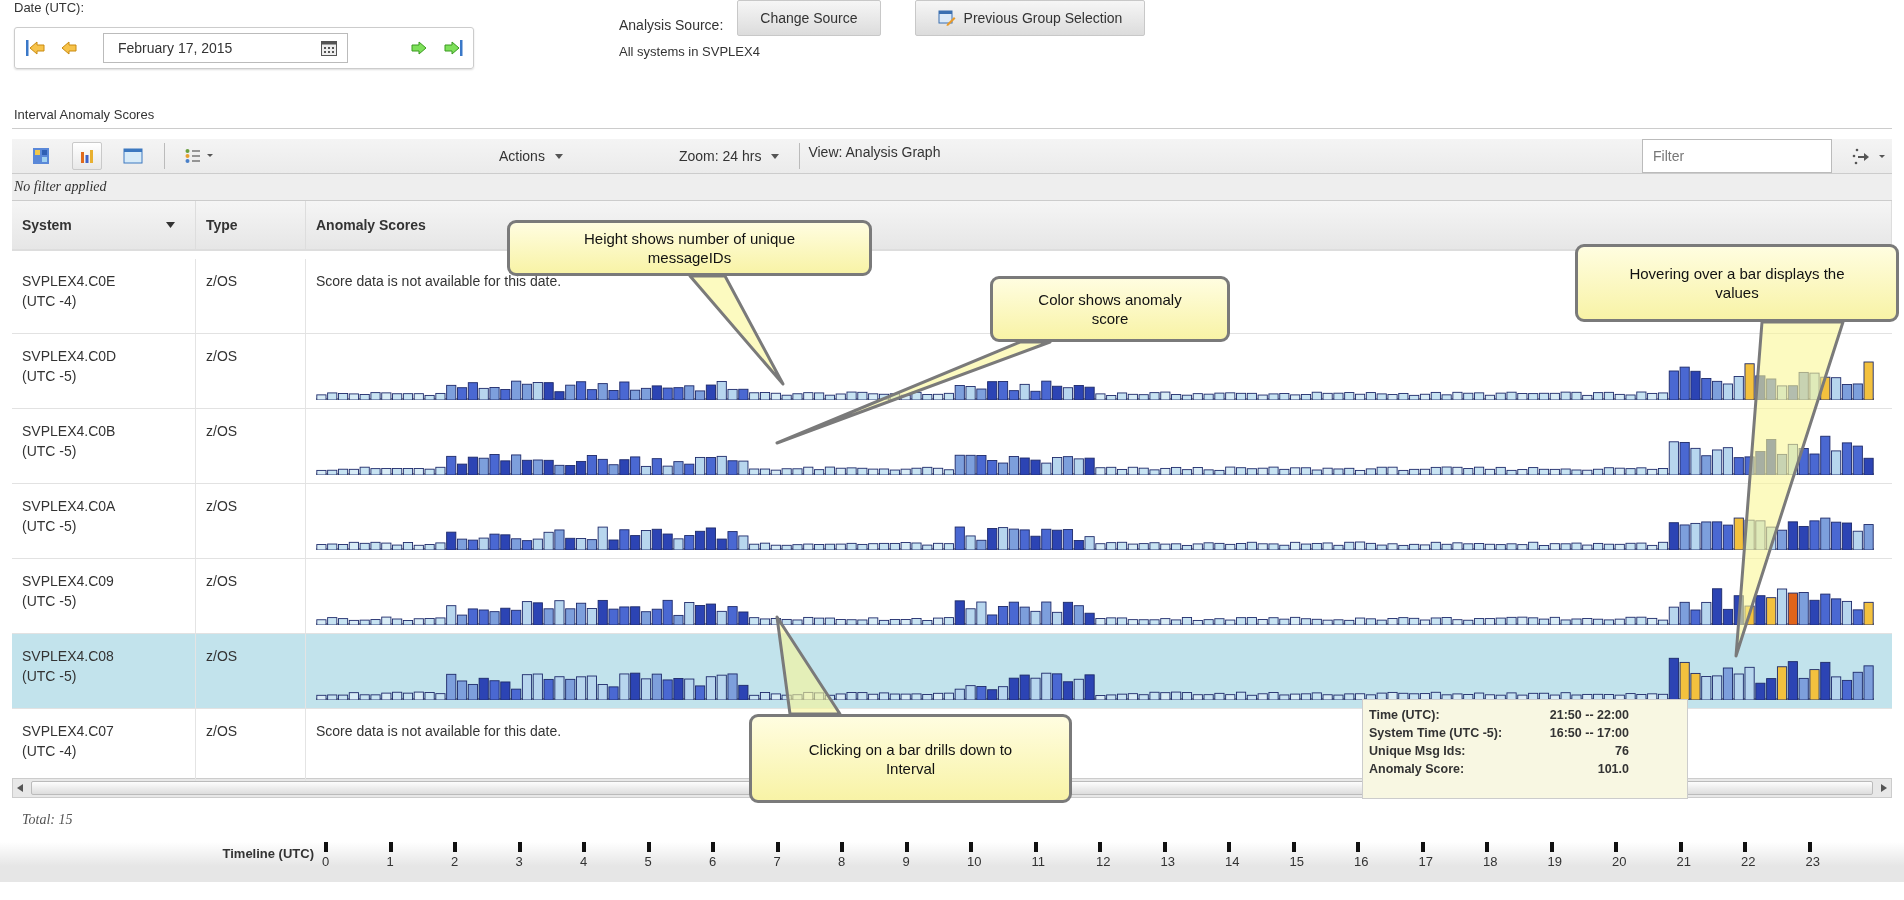 The width and height of the screenshot is (1904, 900). I want to click on calendar-icon, so click(329, 48).